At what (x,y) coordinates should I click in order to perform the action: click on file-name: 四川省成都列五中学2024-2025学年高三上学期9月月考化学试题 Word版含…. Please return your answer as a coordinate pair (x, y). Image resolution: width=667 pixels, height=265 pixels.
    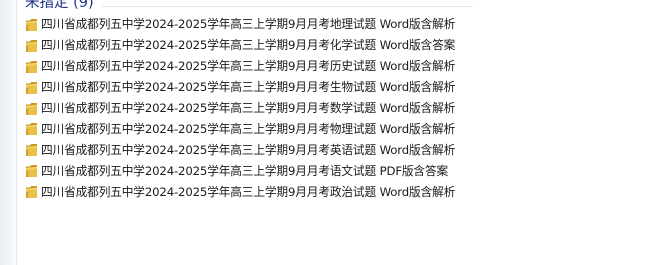
    Looking at the image, I should click on (248, 45).